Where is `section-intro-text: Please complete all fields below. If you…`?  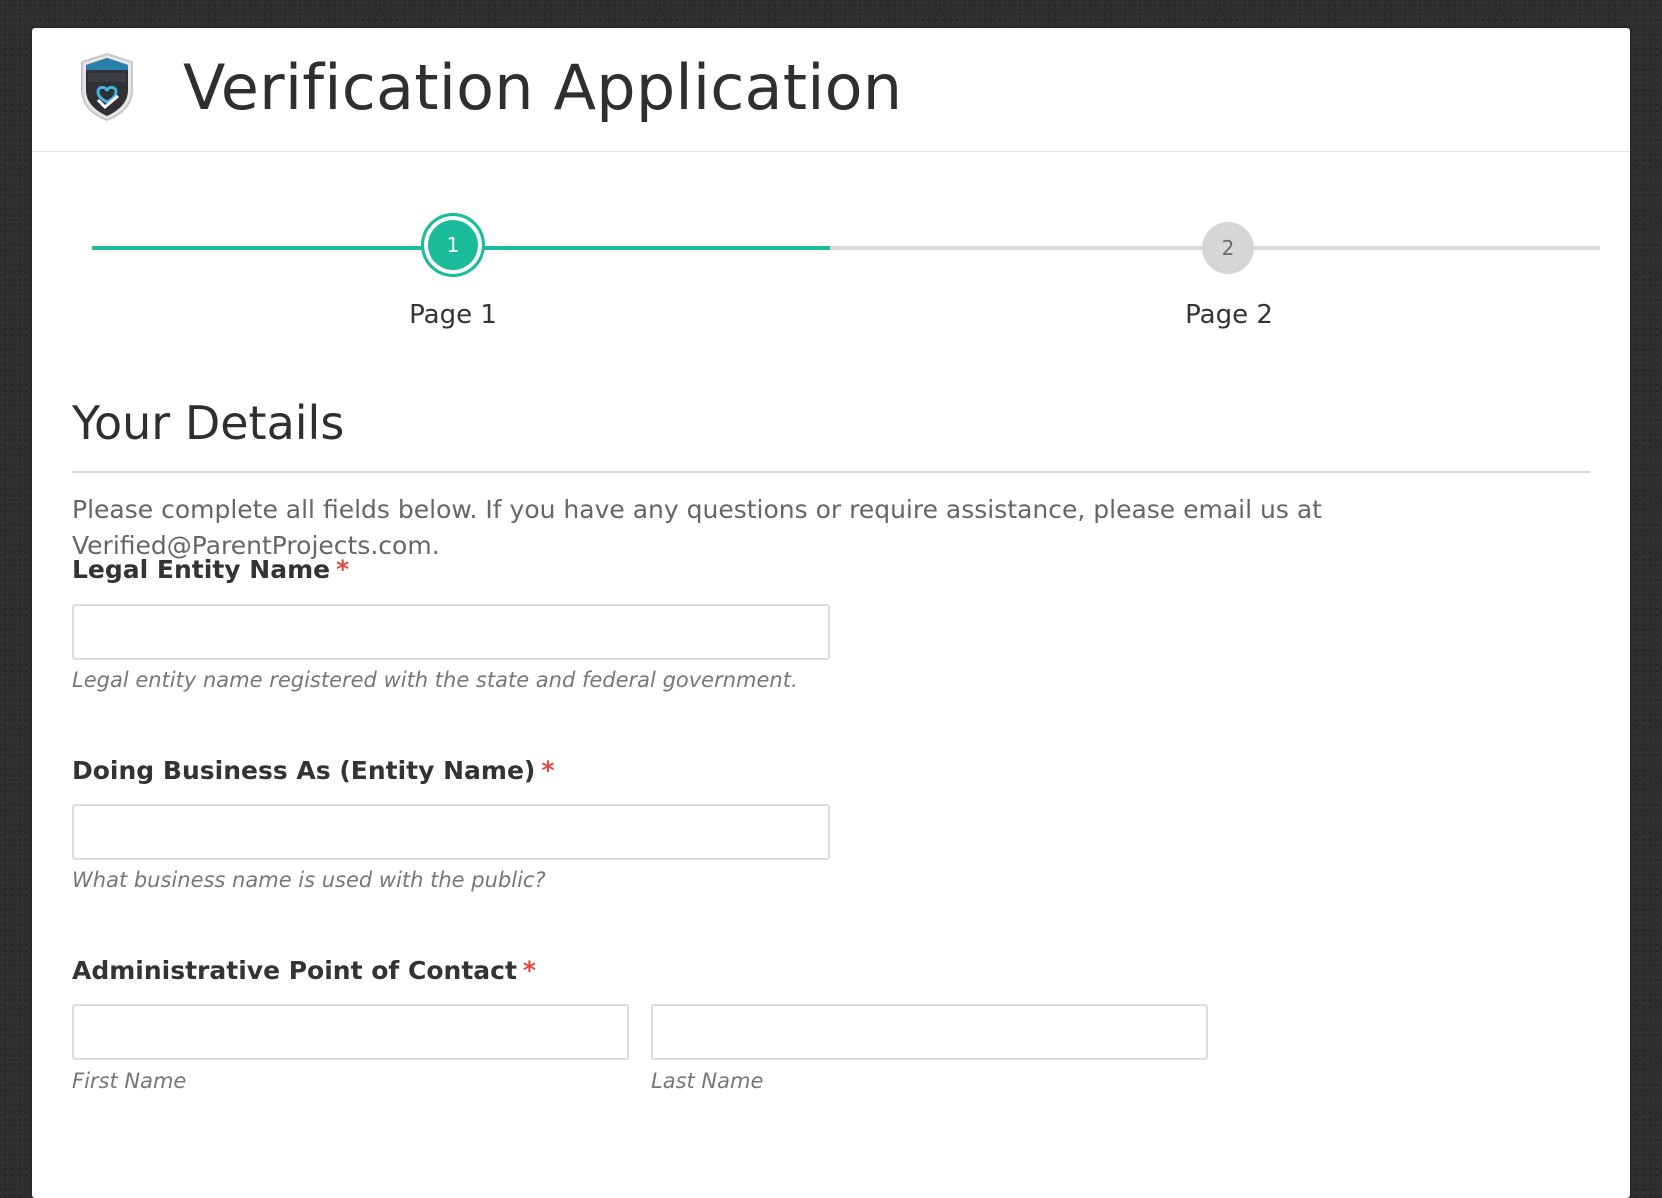
section-intro-text: Please complete all fields below. If you… is located at coordinates (697, 527).